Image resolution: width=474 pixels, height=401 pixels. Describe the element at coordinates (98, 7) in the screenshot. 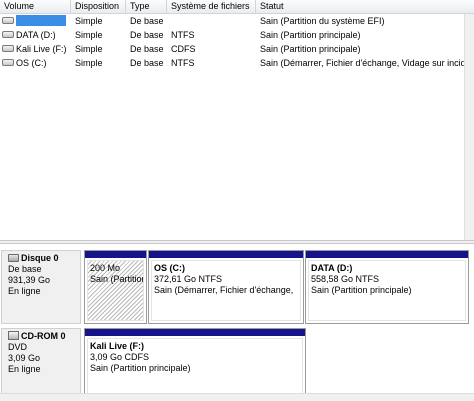

I see `column-header-disposition: Disposition` at that location.